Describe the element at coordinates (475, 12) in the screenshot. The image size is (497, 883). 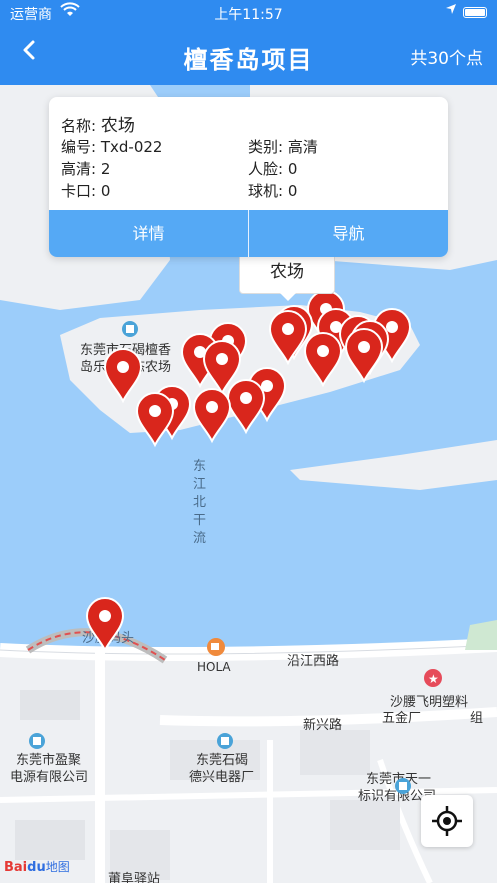
I see `battery-icon` at that location.